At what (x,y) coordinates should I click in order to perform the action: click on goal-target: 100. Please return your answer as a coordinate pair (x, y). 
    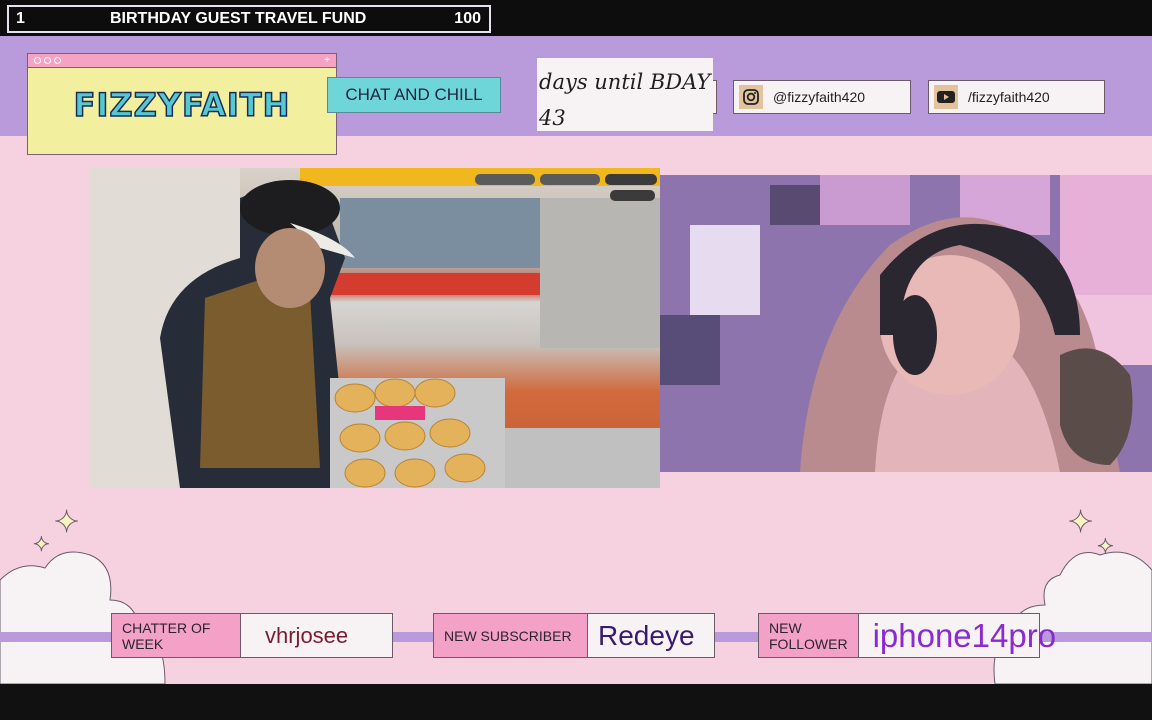
    Looking at the image, I should click on (467, 18).